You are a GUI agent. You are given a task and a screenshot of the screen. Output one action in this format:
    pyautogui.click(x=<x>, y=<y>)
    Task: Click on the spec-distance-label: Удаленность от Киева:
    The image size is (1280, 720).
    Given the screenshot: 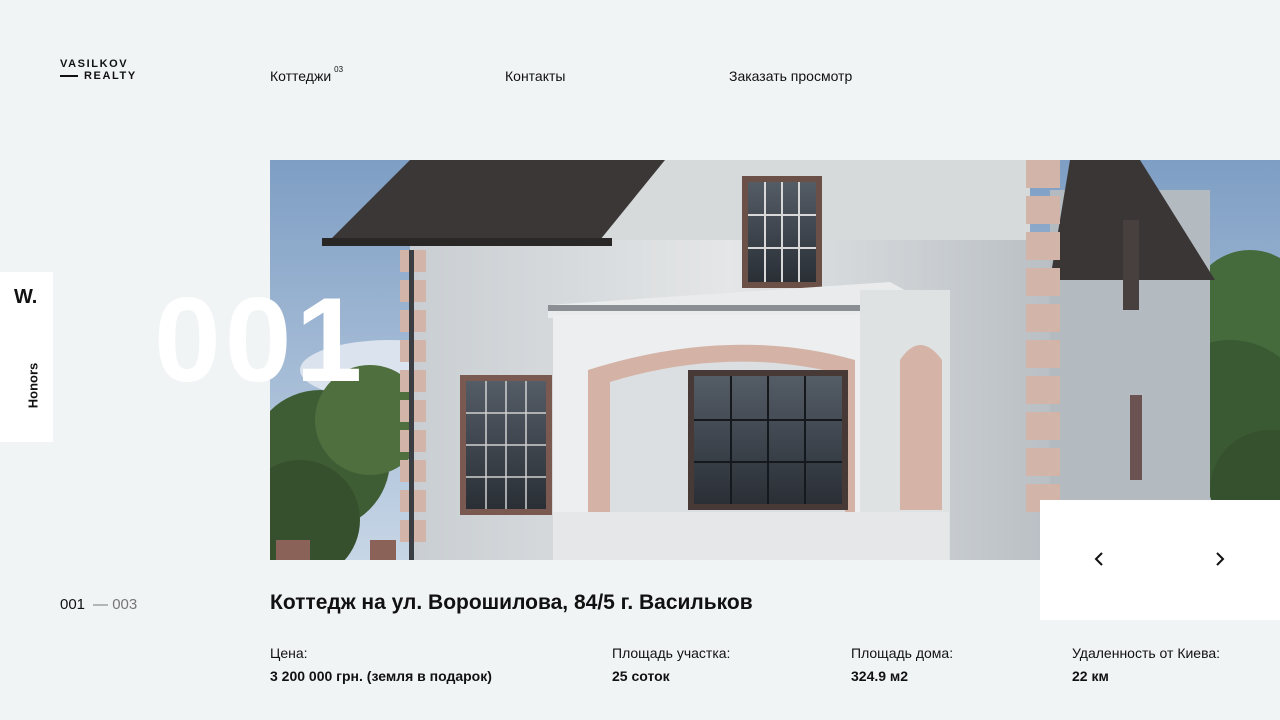 What is the action you would take?
    pyautogui.click(x=1146, y=653)
    